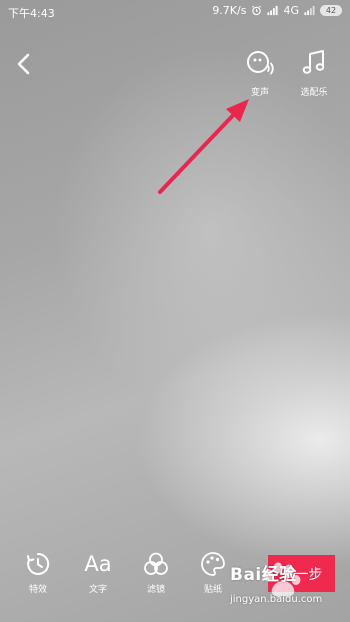  I want to click on music-note-icon, so click(313, 62).